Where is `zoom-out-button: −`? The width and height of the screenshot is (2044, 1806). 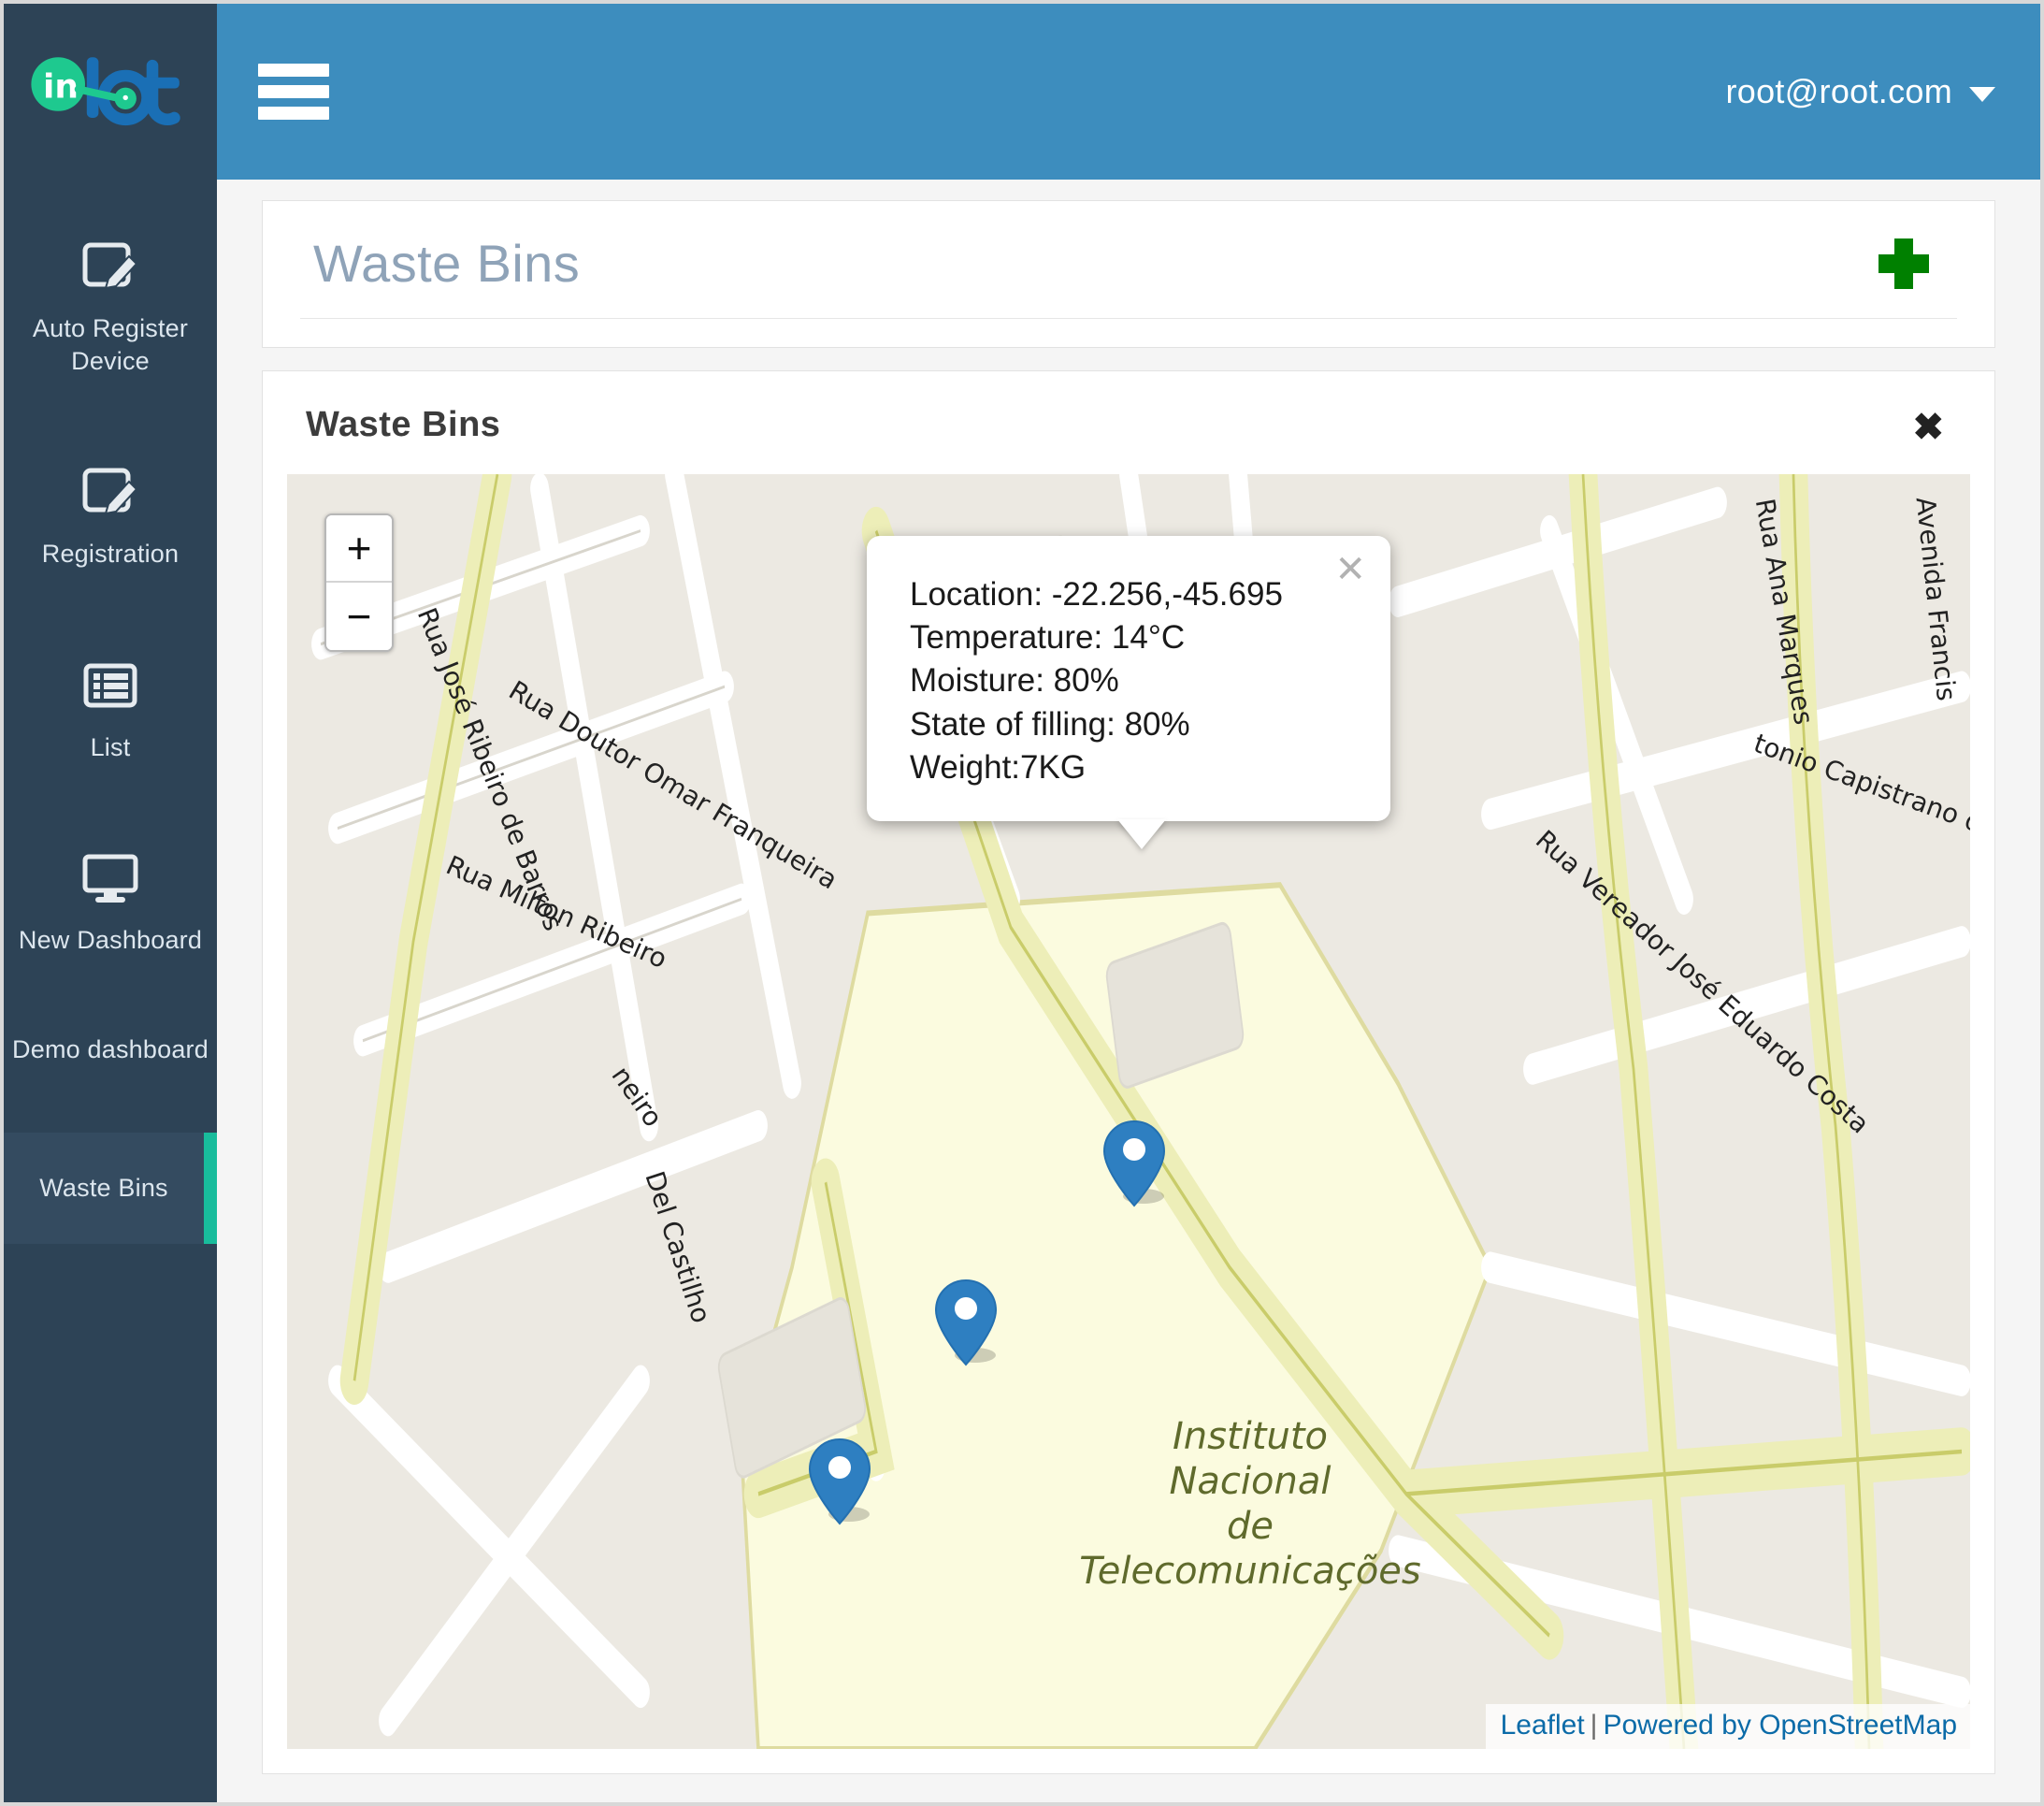 zoom-out-button: − is located at coordinates (359, 616).